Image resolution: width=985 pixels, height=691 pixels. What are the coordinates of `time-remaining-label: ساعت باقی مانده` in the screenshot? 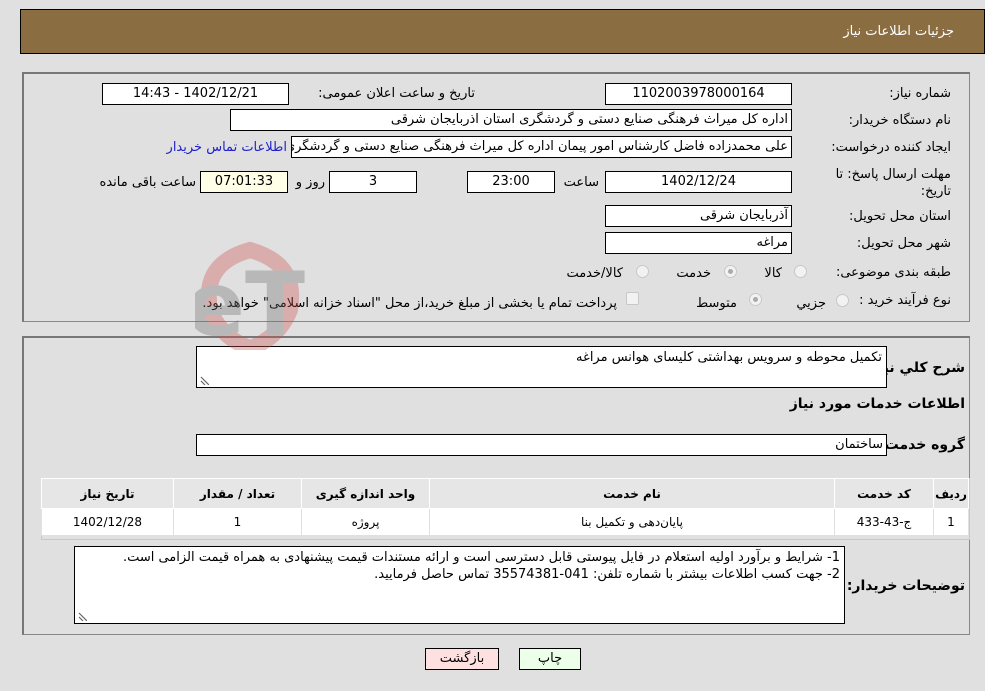 It's located at (147, 182).